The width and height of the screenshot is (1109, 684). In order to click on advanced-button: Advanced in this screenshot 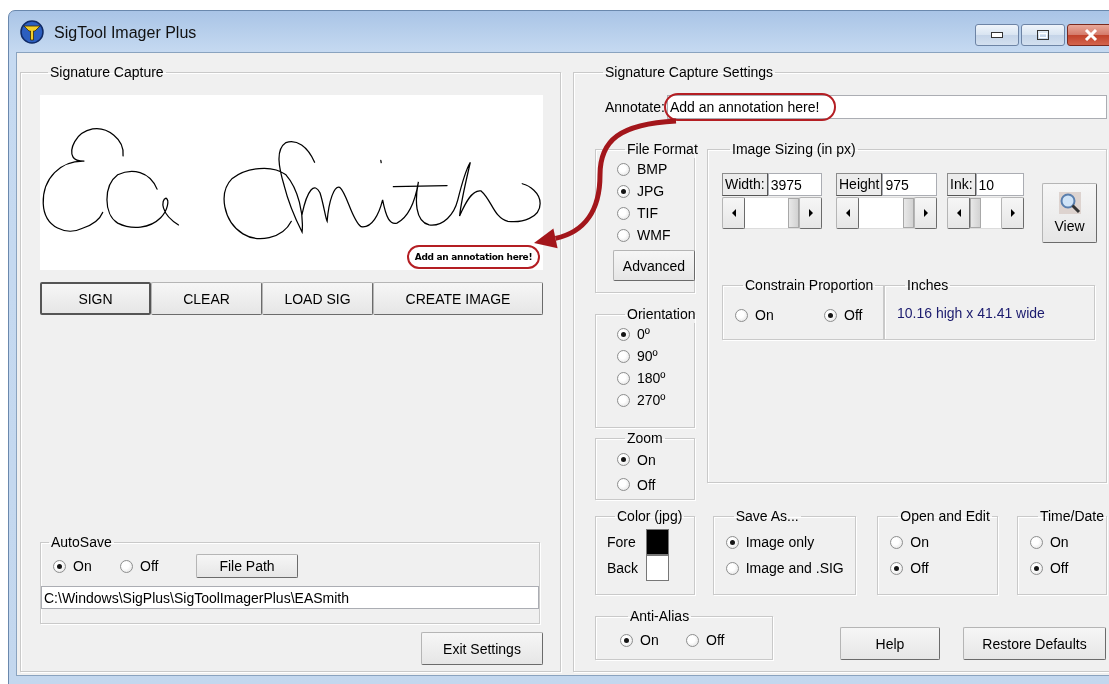, I will do `click(654, 265)`.